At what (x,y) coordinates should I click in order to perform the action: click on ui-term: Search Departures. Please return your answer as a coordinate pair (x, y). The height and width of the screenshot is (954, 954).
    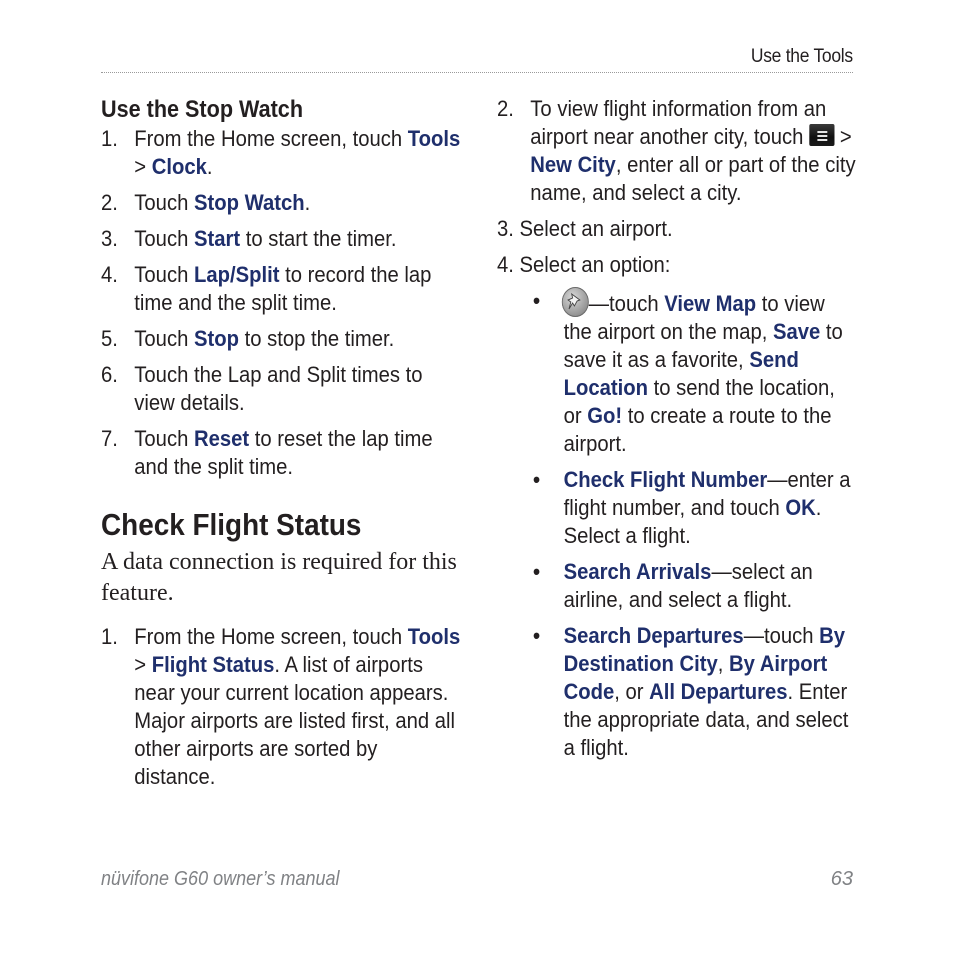
    Looking at the image, I should click on (653, 635).